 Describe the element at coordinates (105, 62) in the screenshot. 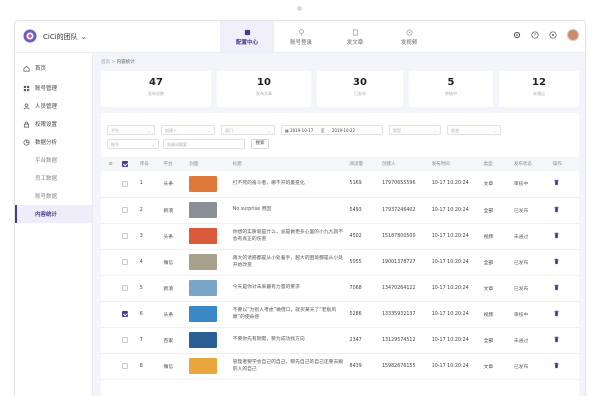

I see `breadcrumb-root: 首页` at that location.